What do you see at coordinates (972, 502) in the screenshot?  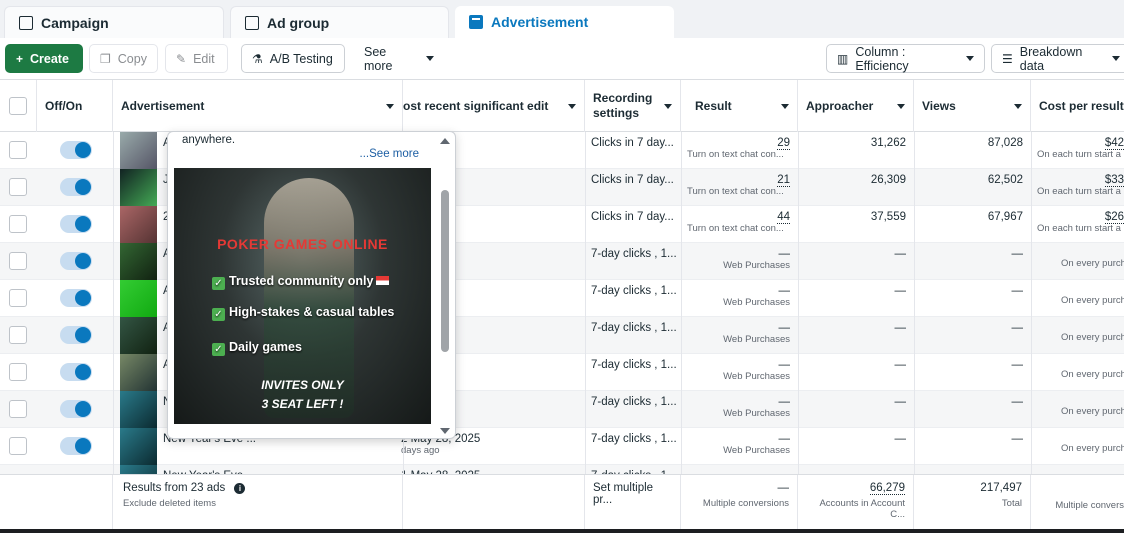 I see `footer-views: 217,497 Total` at bounding box center [972, 502].